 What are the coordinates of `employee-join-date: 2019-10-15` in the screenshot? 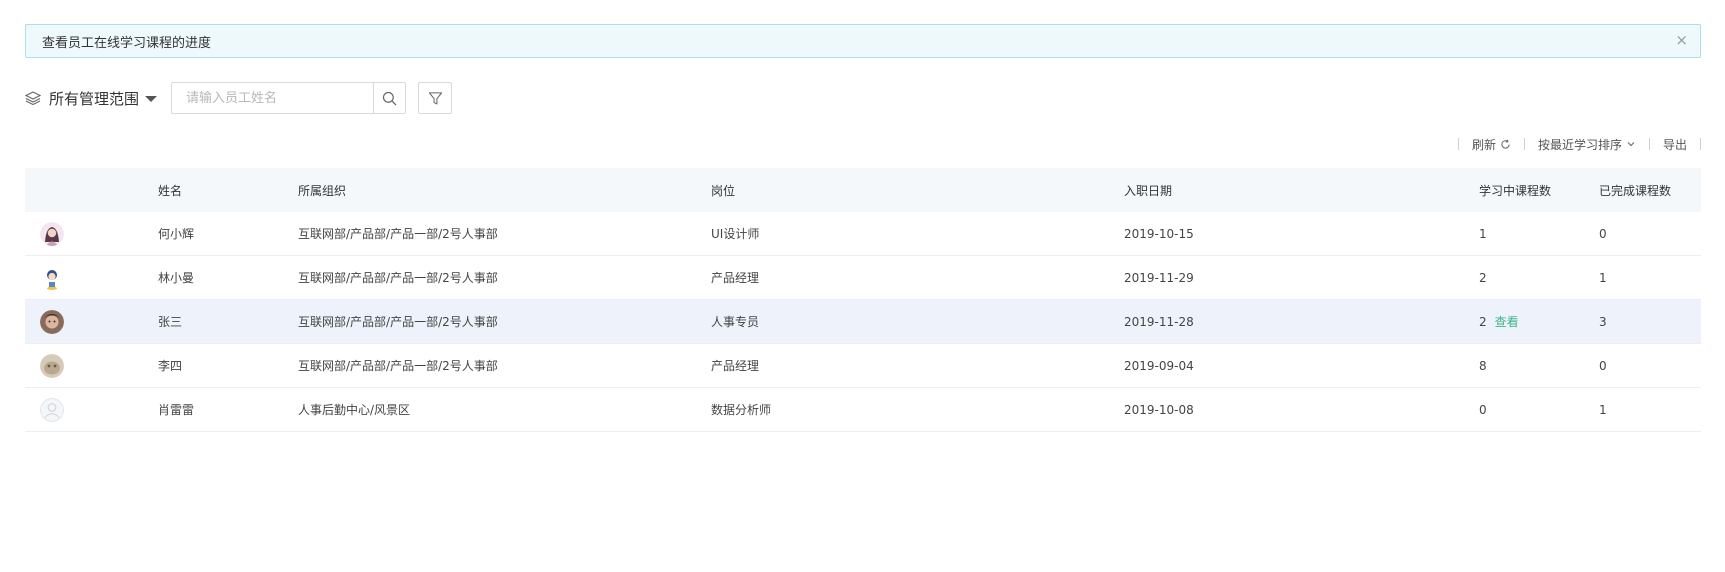 It's located at (1159, 233).